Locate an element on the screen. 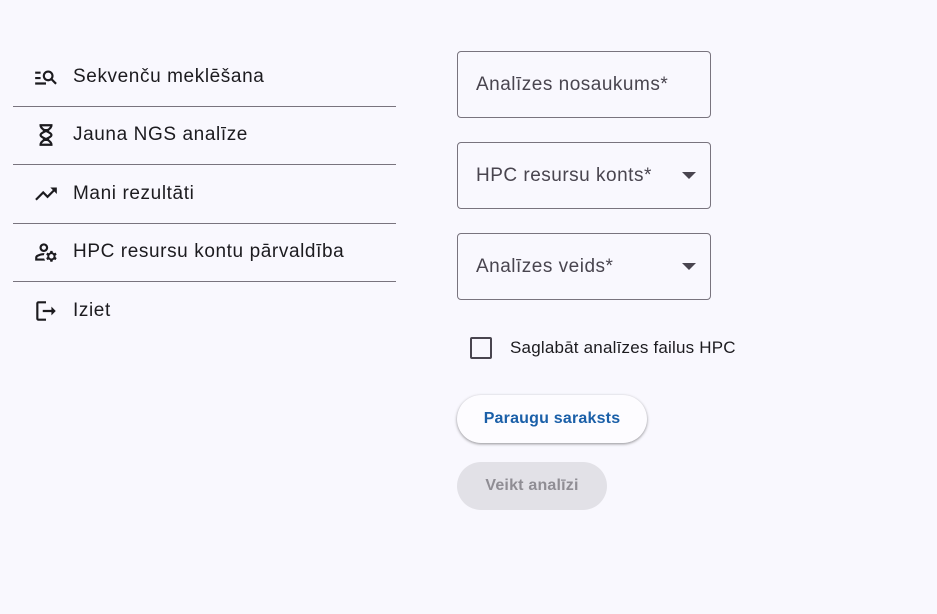  hpc-account-select: HPC resursu konts* is located at coordinates (584, 175).